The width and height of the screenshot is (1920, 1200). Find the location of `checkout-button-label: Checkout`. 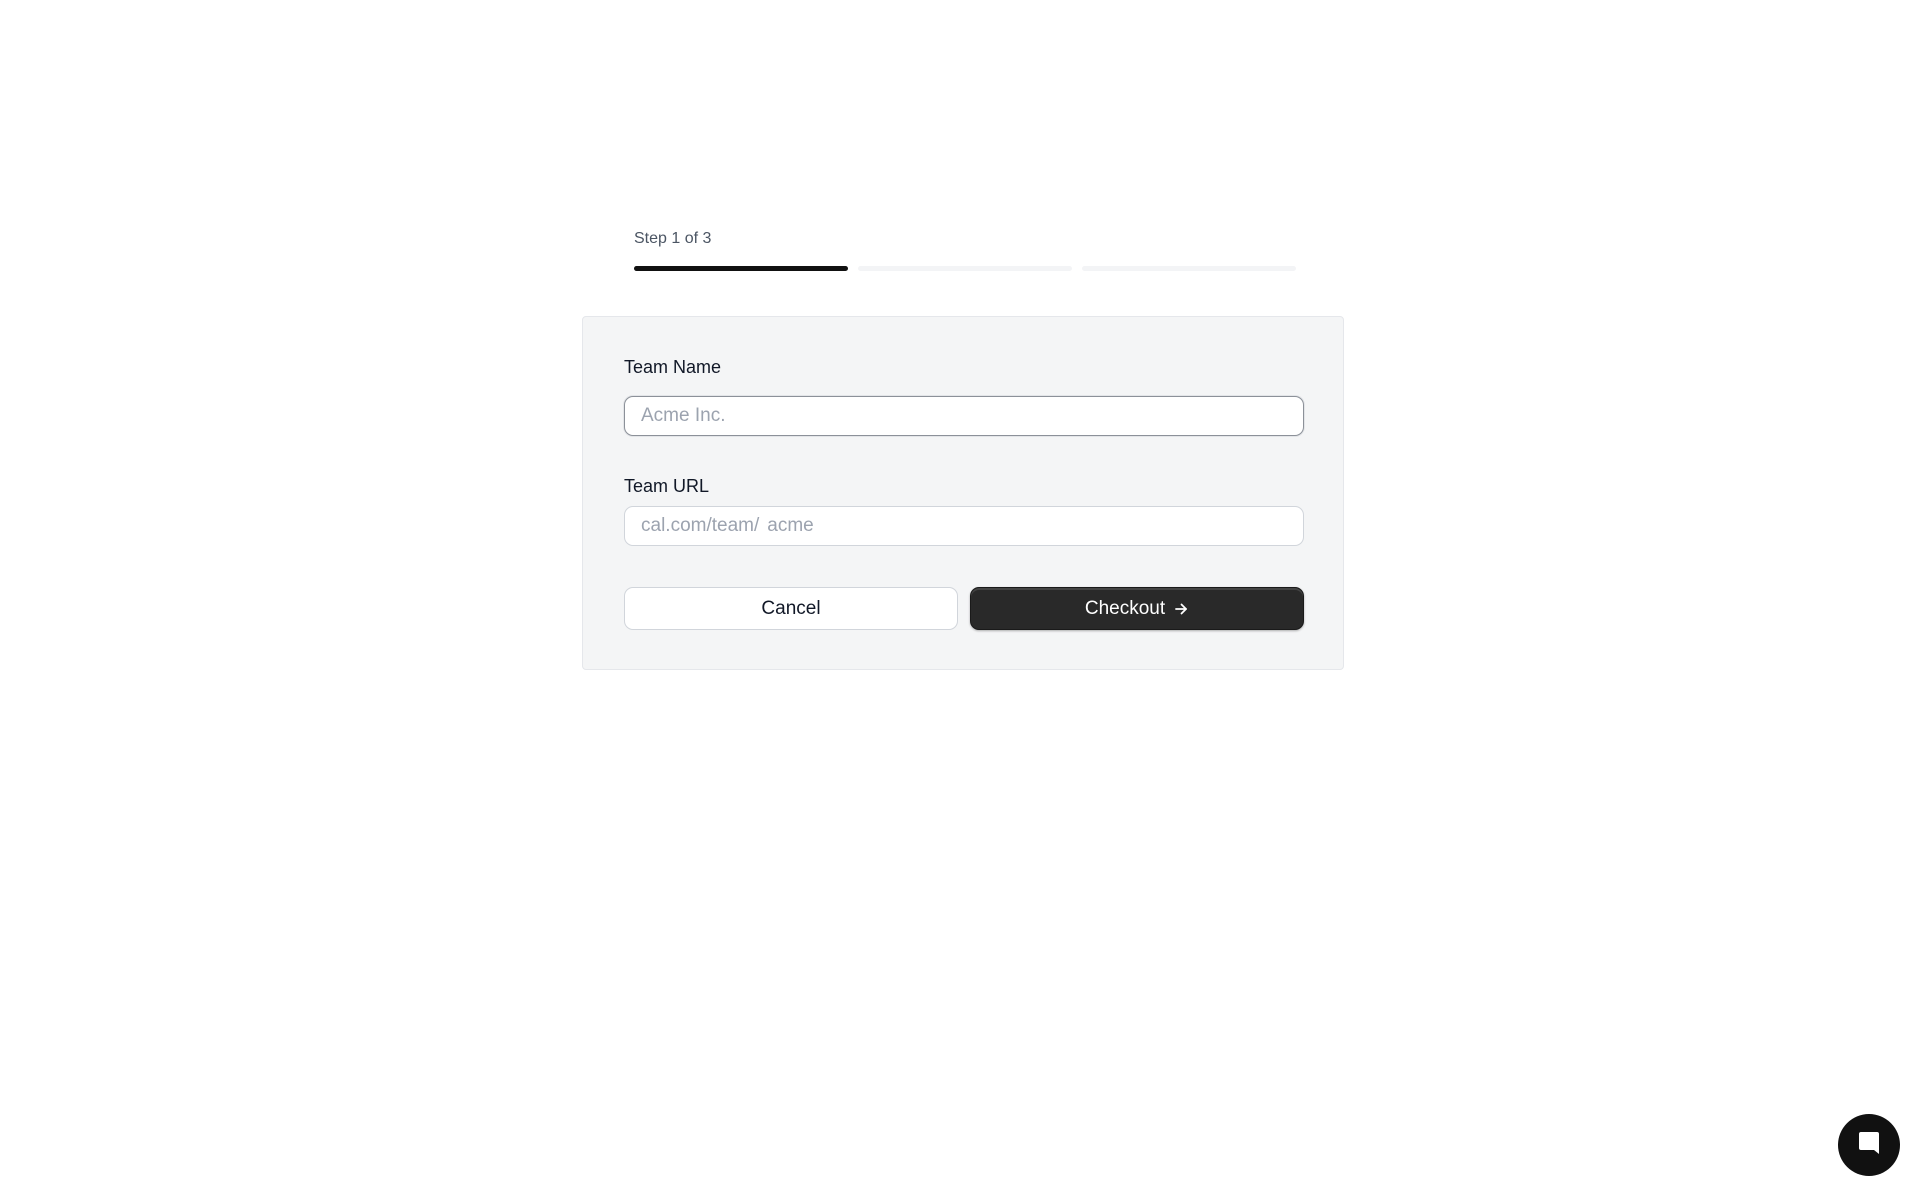

checkout-button-label: Checkout is located at coordinates (1125, 608).